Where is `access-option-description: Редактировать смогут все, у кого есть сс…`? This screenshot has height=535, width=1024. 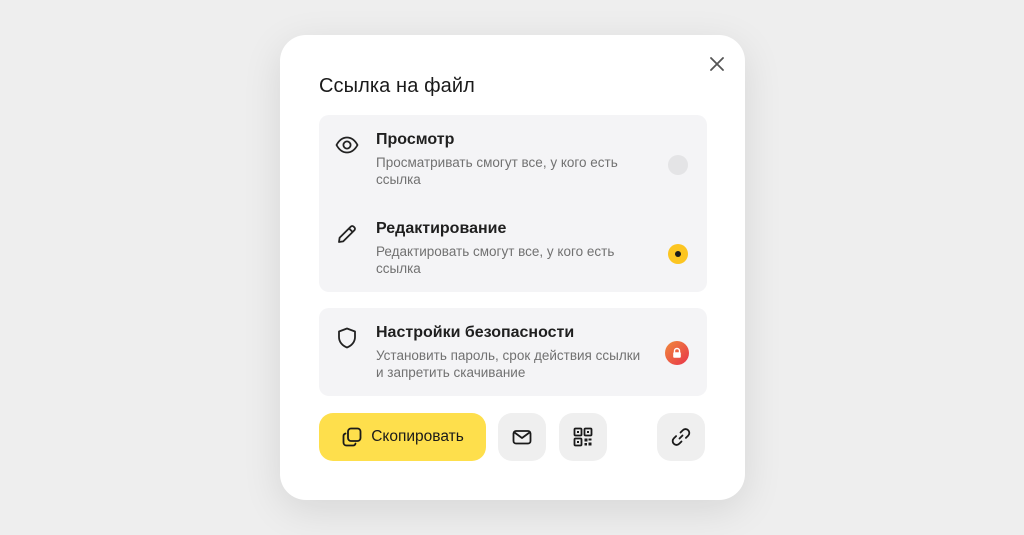
access-option-description: Редактировать смогут все, у кого есть сс… is located at coordinates (495, 260).